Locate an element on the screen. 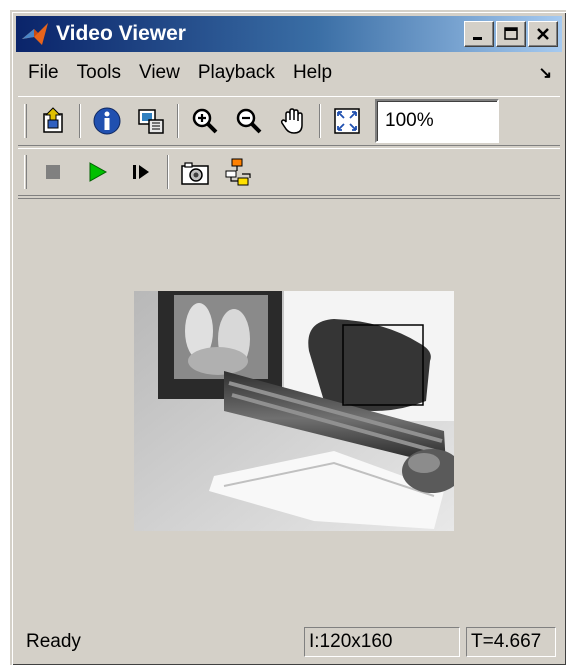 The image size is (566, 665). title-bar: Video Viewer is located at coordinates (289, 34).